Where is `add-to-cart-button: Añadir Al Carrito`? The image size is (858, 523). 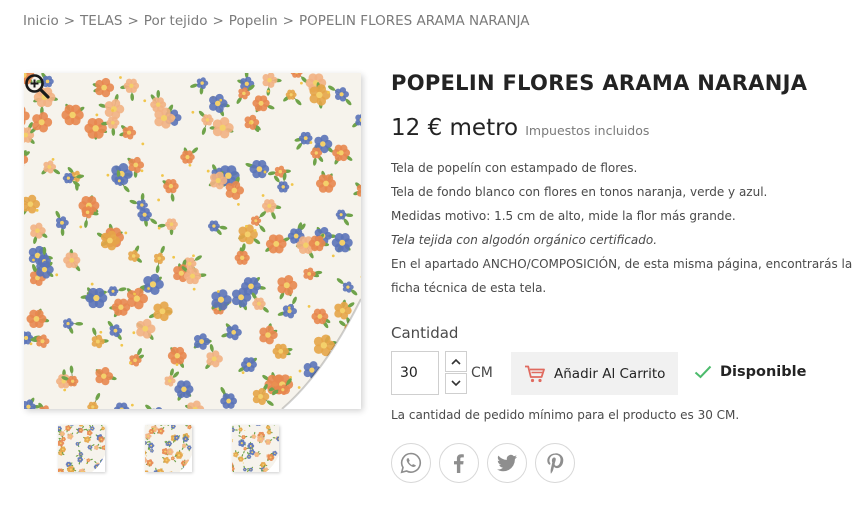 add-to-cart-button: Añadir Al Carrito is located at coordinates (594, 373).